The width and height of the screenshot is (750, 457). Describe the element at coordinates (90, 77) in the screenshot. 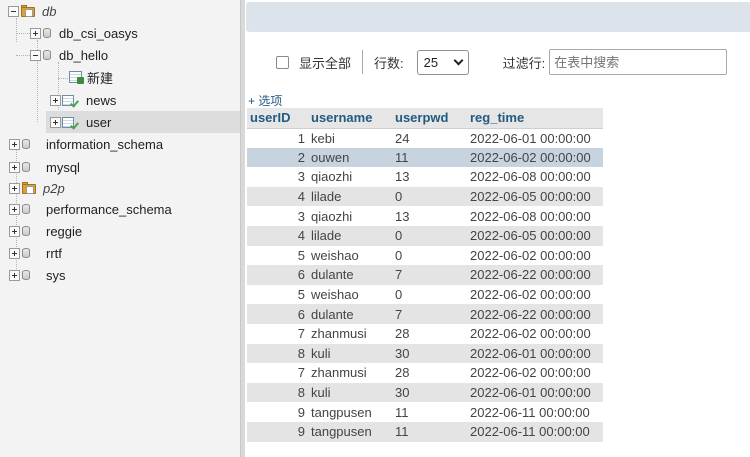

I see `tree-item-new-table: 新建` at that location.